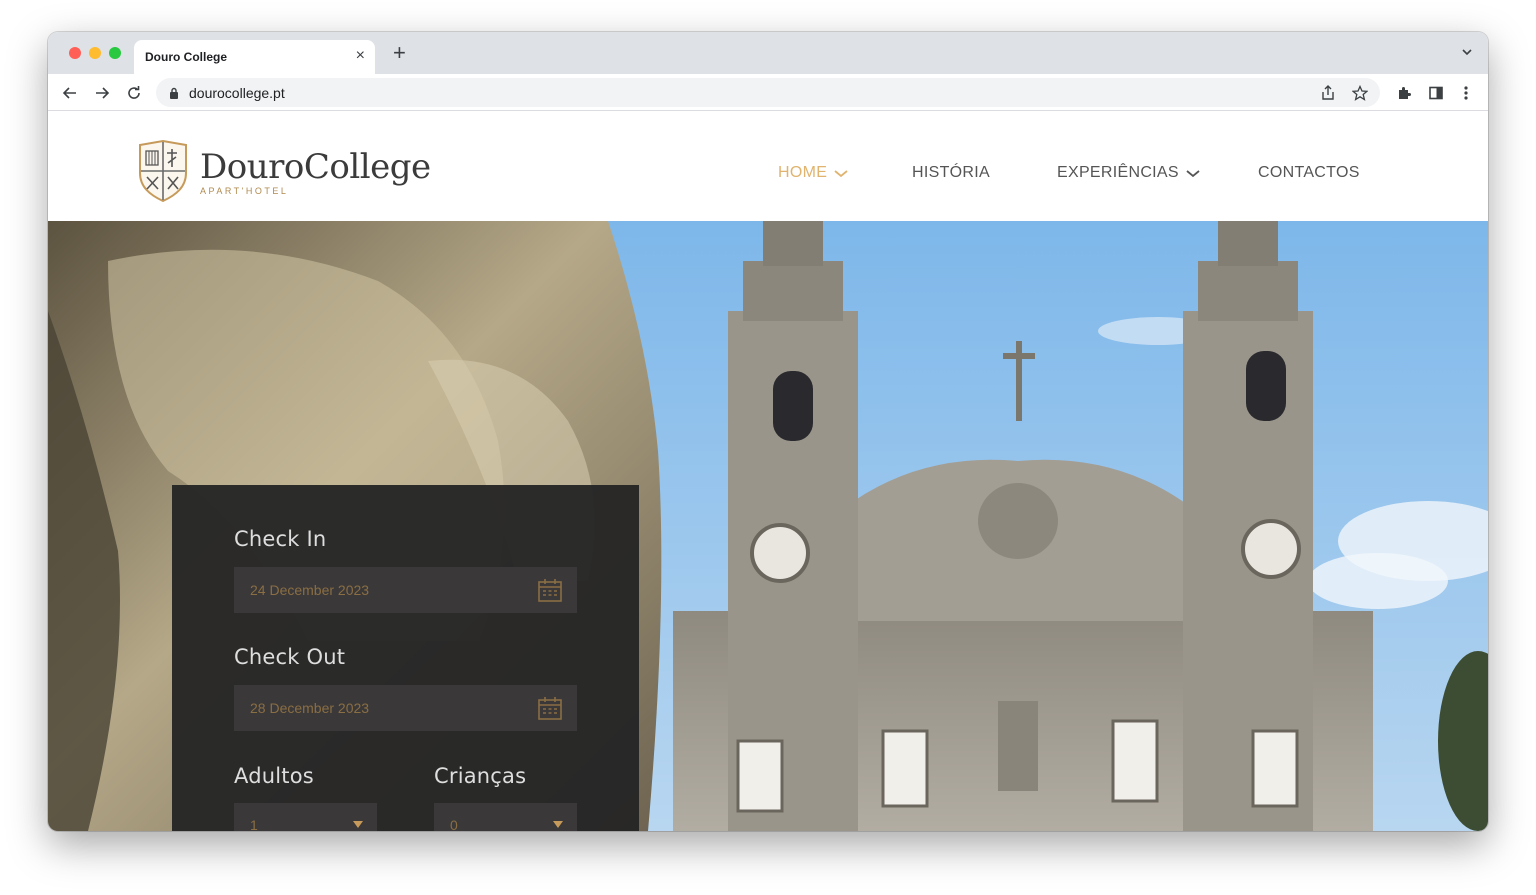 The image size is (1536, 895). What do you see at coordinates (1467, 54) in the screenshot?
I see `tab-search-chevron-icon` at bounding box center [1467, 54].